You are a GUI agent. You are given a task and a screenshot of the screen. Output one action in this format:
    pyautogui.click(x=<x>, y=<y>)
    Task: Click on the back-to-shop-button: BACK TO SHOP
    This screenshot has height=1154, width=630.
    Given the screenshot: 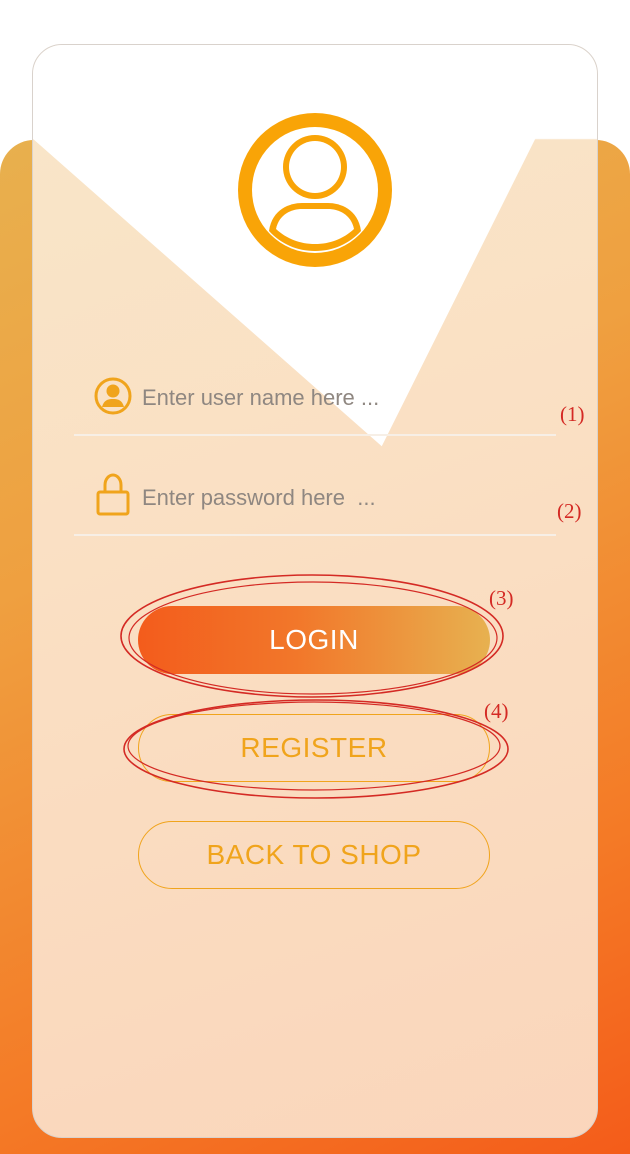 What is the action you would take?
    pyautogui.click(x=314, y=855)
    